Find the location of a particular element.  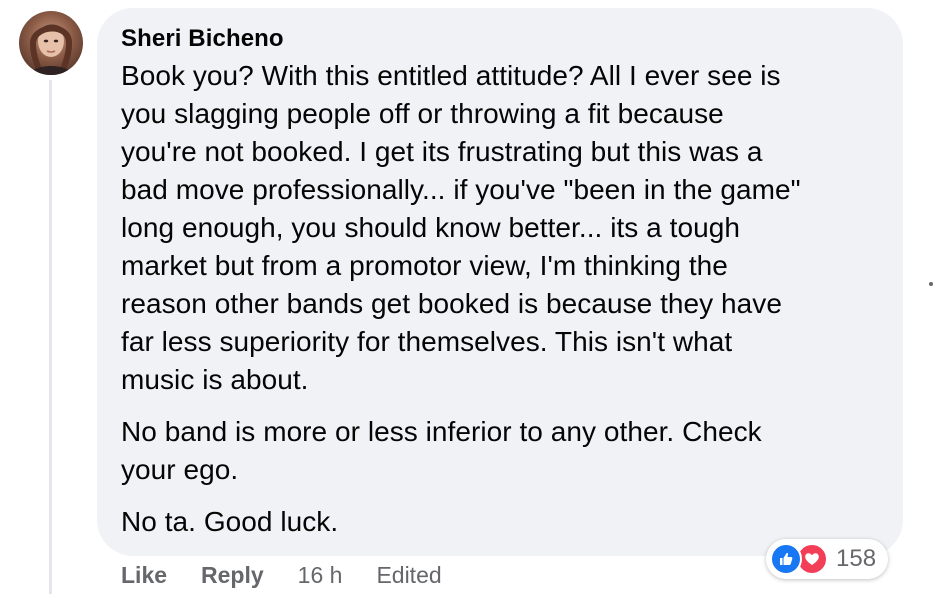

thread-line is located at coordinates (50, 337).